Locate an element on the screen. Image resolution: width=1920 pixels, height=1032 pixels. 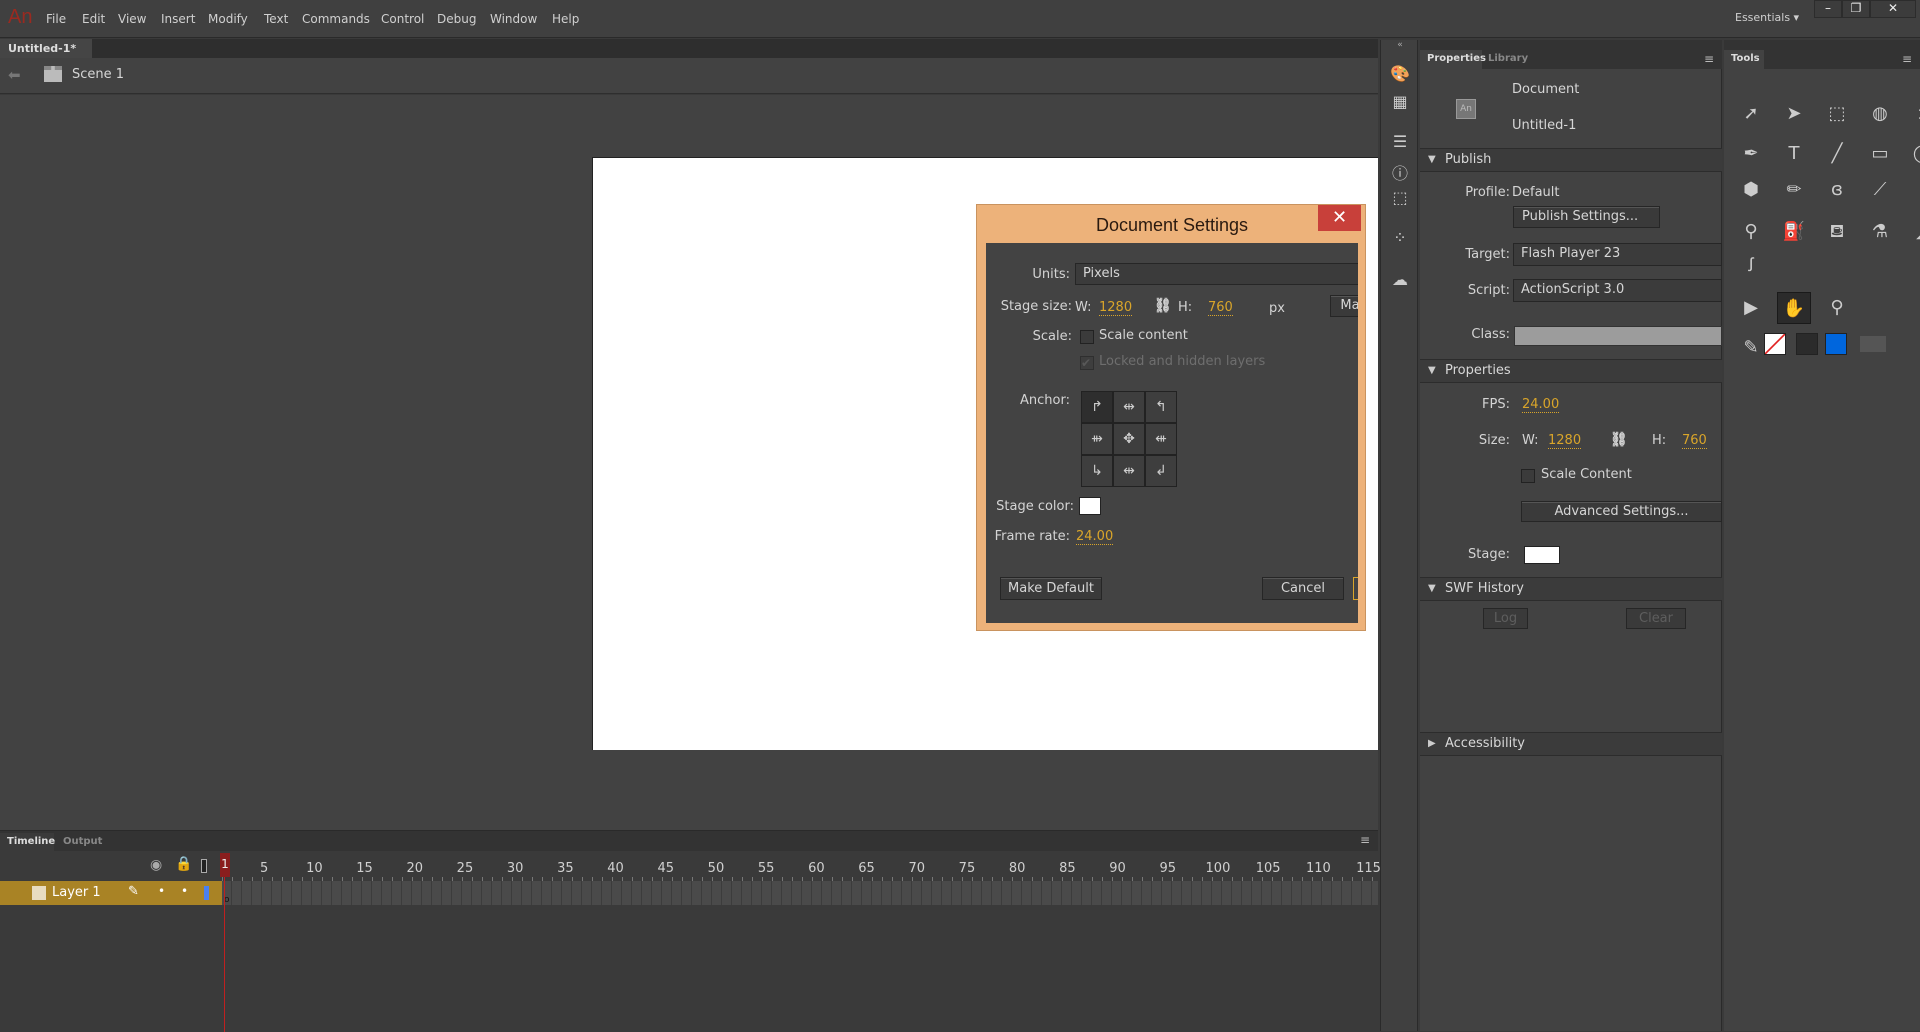
width-tool-icon: ꭍ is located at coordinates (1751, 266).